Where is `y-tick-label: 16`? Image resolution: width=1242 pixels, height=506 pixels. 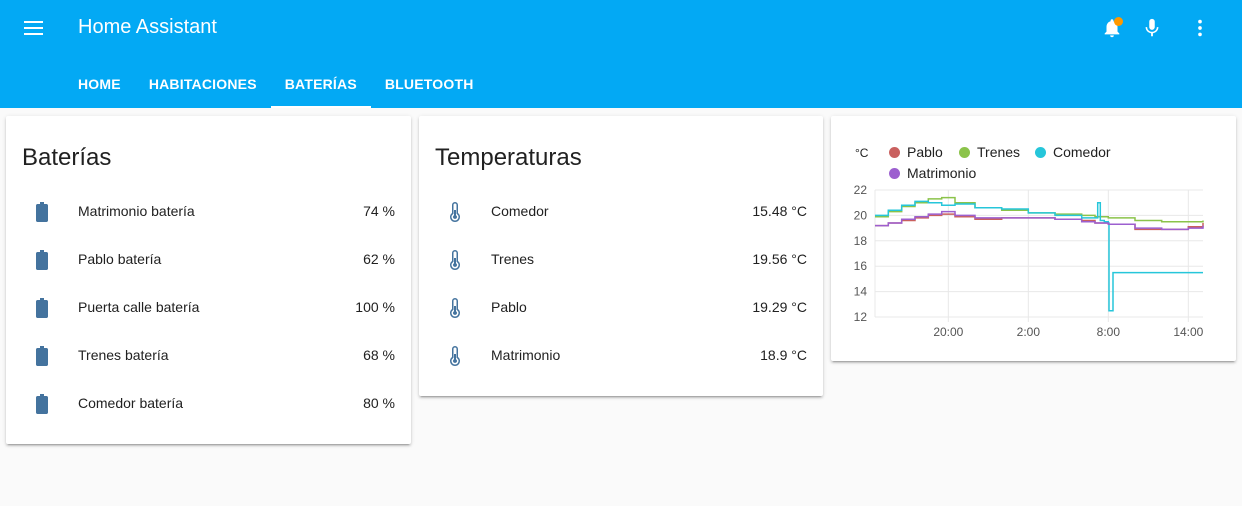 y-tick-label: 16 is located at coordinates (861, 266).